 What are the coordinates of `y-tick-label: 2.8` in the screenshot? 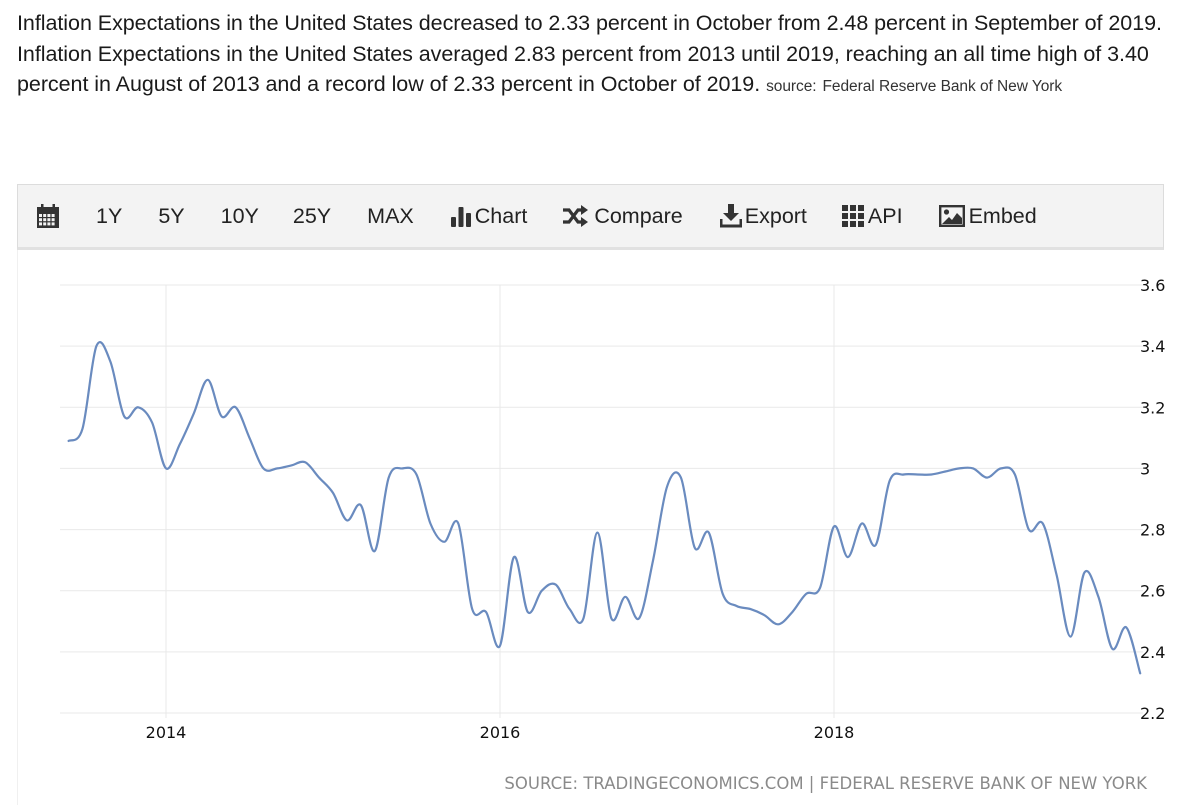 It's located at (1152, 530).